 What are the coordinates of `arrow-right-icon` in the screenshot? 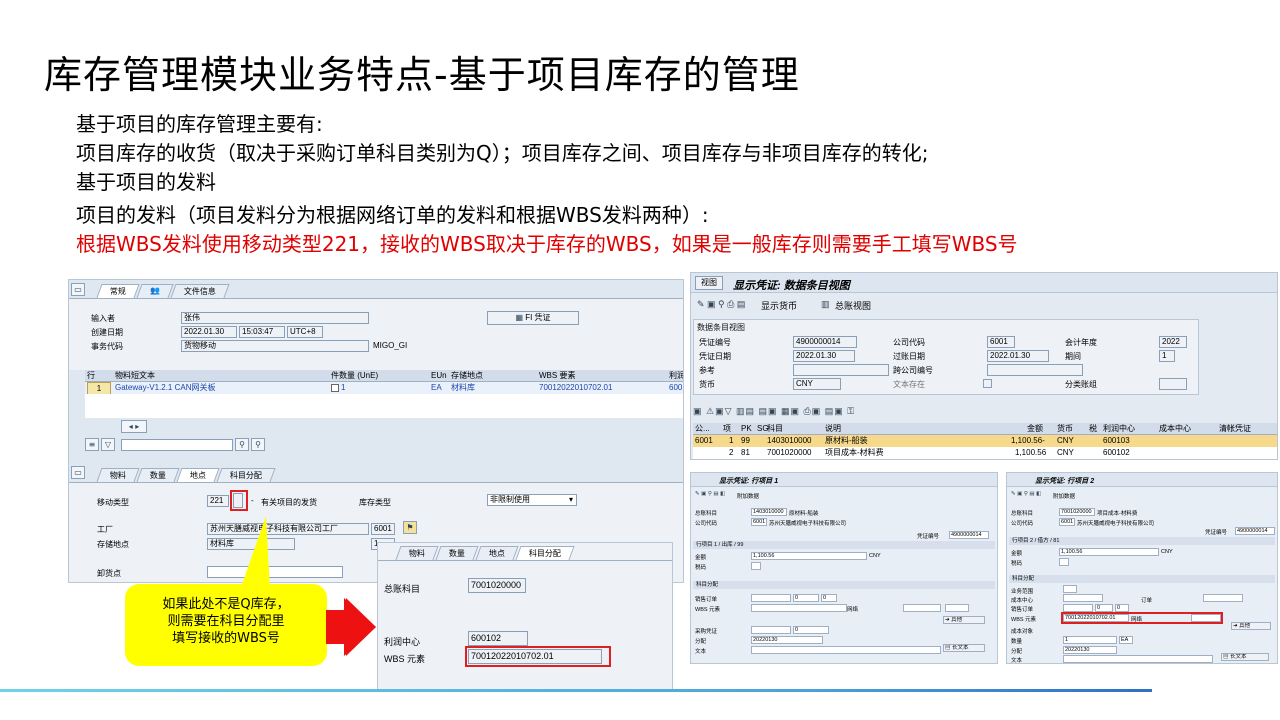 It's located at (351, 627).